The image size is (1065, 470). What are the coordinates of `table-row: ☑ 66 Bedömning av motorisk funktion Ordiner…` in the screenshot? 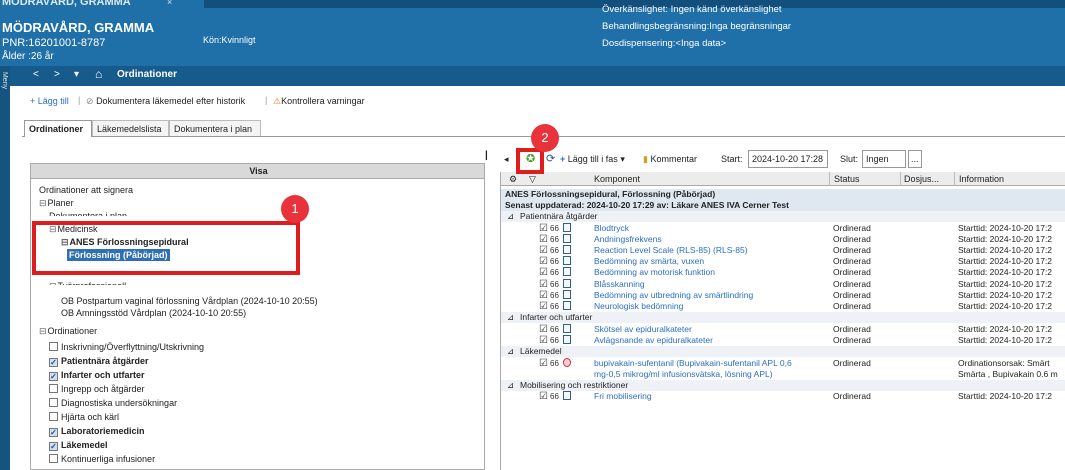 It's located at (783, 272).